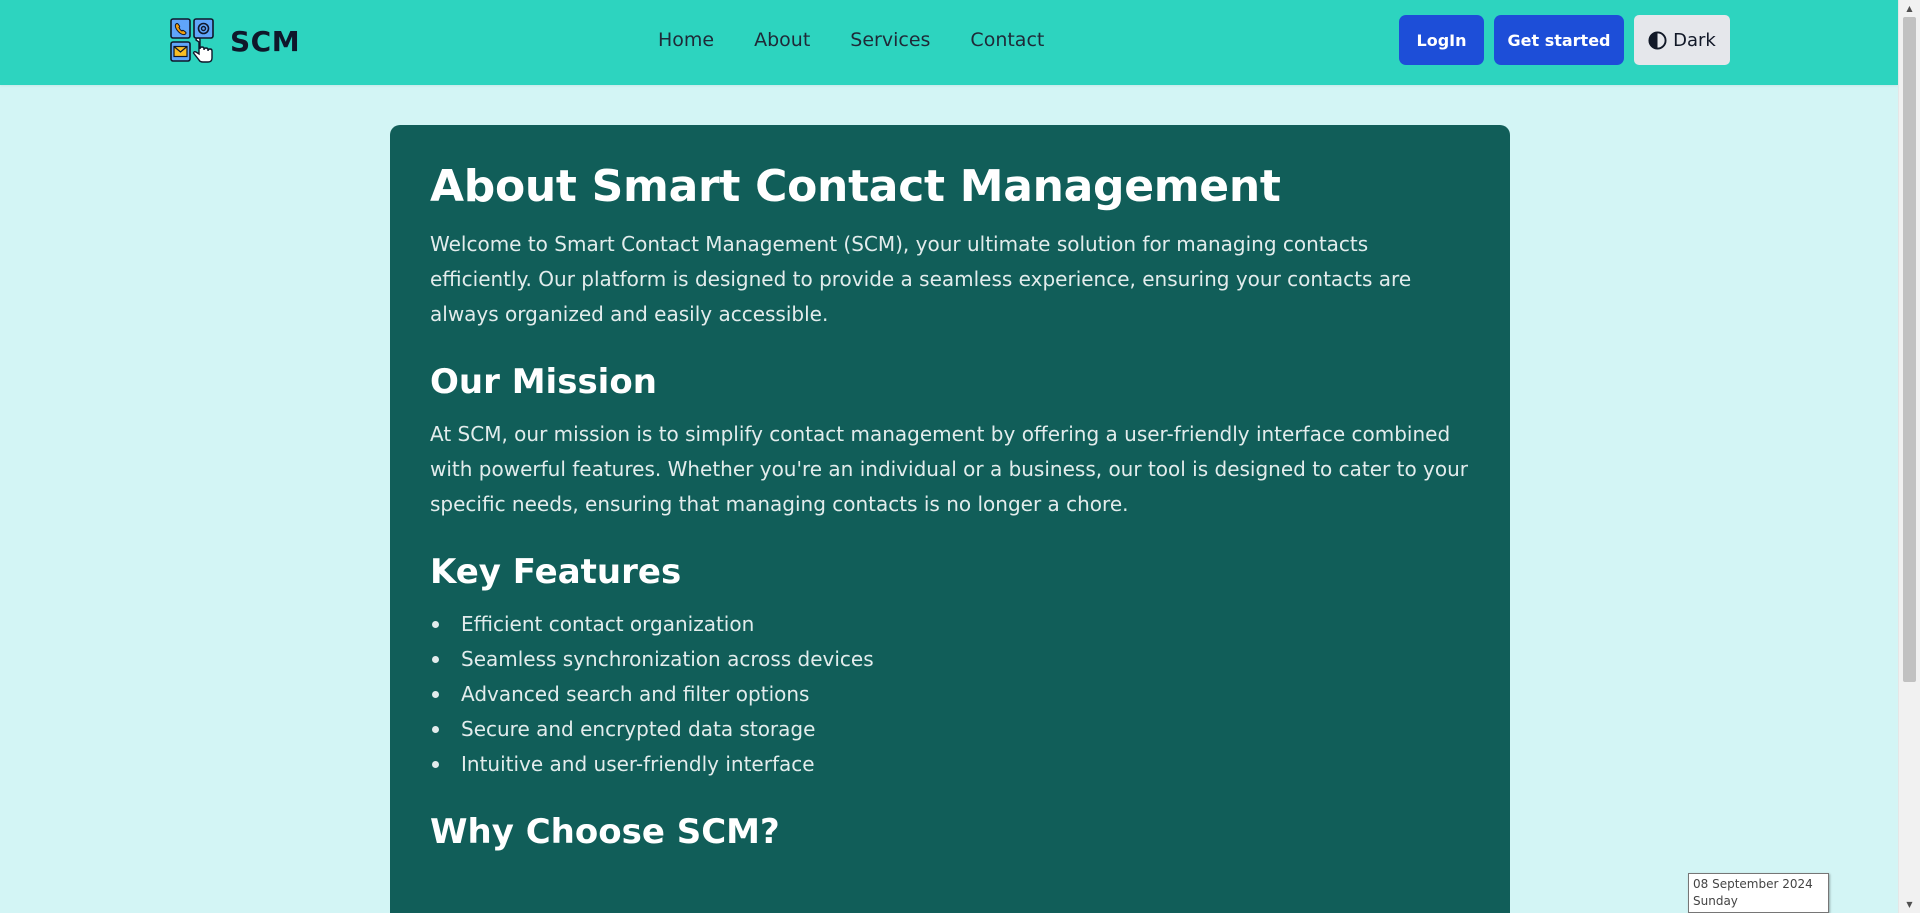  What do you see at coordinates (1559, 40) in the screenshot?
I see `get-started-button: Get started` at bounding box center [1559, 40].